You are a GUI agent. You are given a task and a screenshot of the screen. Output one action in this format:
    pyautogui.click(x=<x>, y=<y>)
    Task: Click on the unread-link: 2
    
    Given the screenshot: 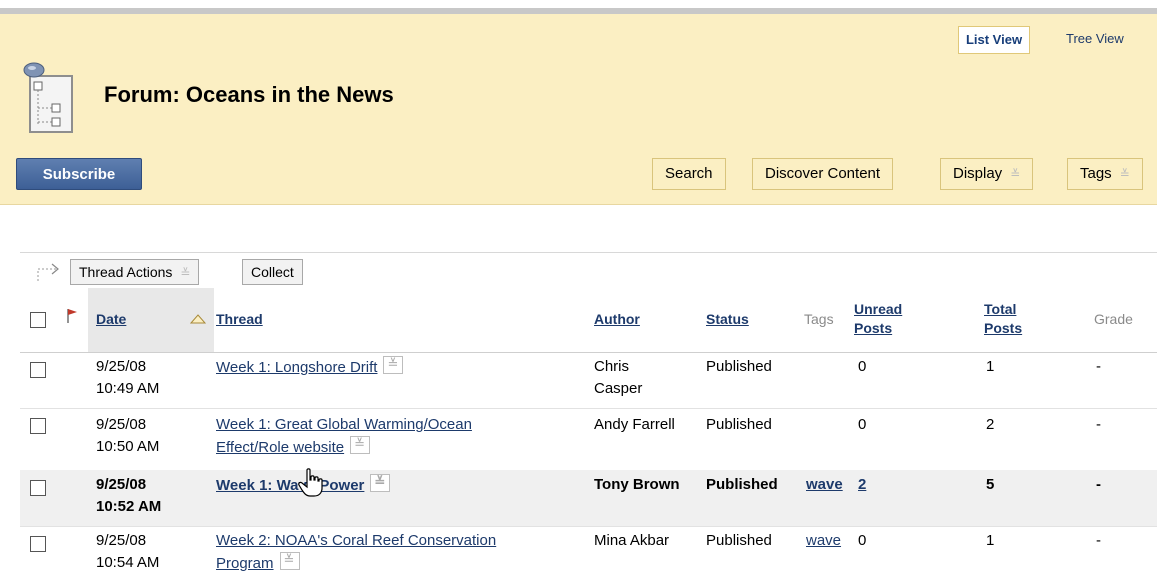 What is the action you would take?
    pyautogui.click(x=862, y=484)
    